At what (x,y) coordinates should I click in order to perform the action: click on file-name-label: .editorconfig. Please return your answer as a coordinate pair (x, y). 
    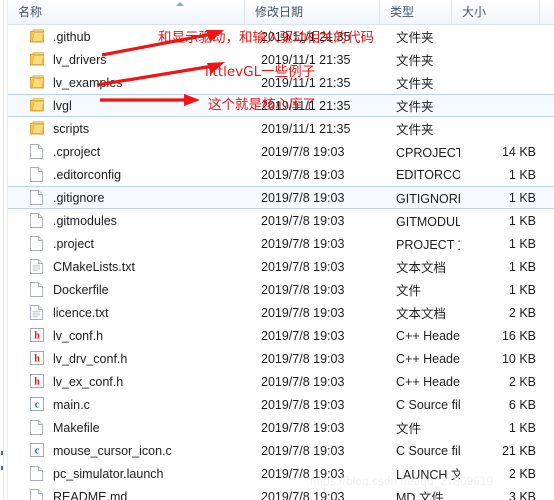
    Looking at the image, I should click on (87, 174).